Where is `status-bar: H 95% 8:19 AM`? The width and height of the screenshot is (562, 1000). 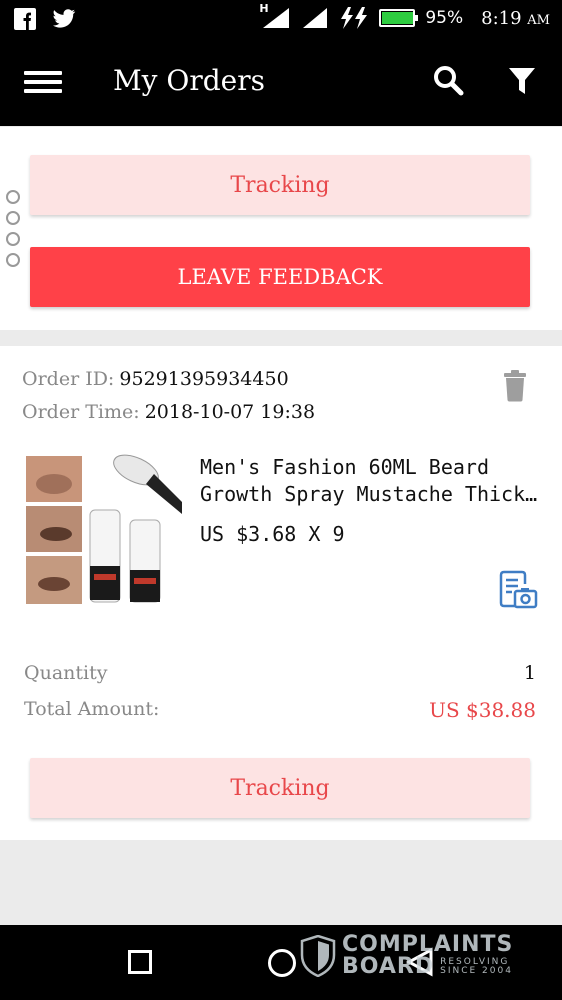 status-bar: H 95% 8:19 AM is located at coordinates (281, 20).